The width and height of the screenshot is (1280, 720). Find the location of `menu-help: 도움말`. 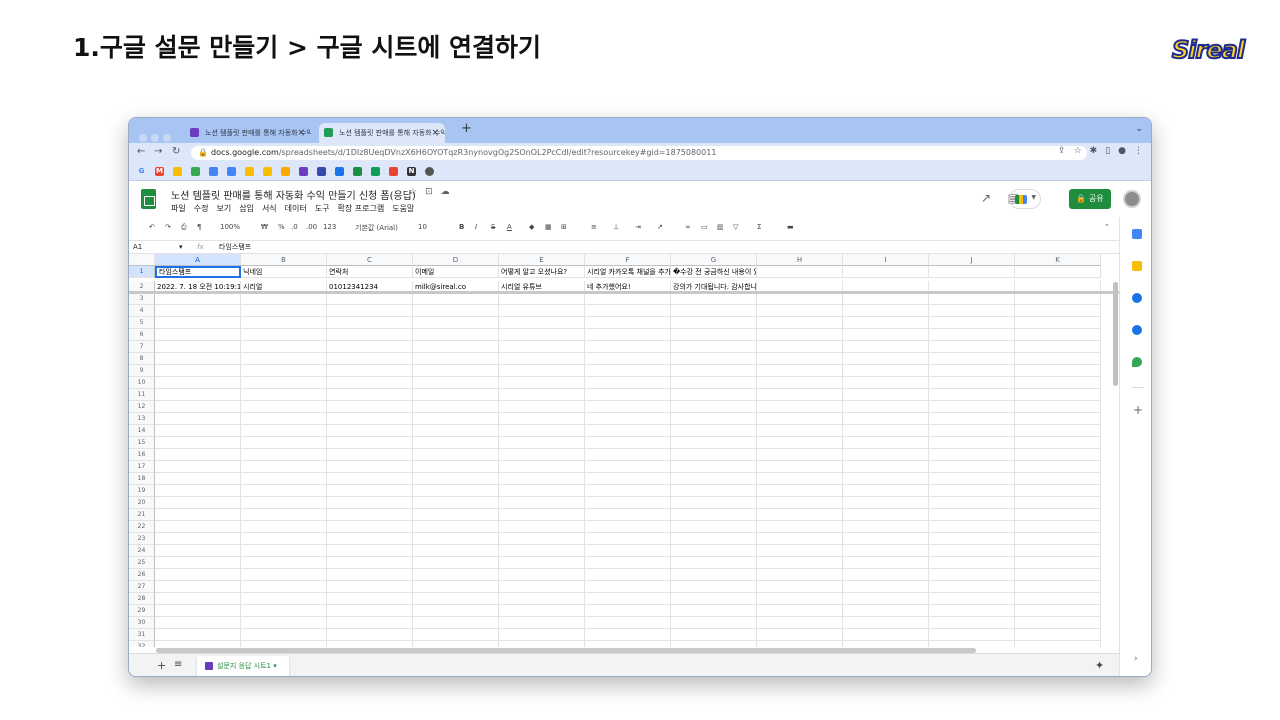

menu-help: 도움말 is located at coordinates (403, 208).